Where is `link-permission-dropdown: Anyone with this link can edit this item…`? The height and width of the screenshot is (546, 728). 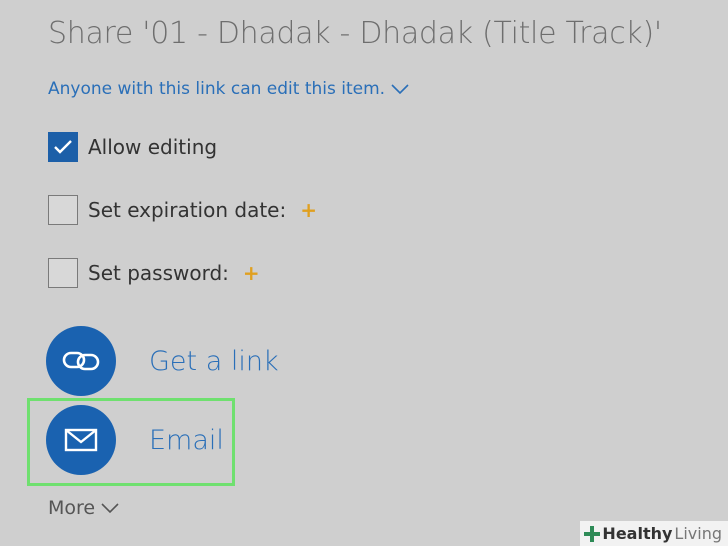 link-permission-dropdown: Anyone with this link can edit this item… is located at coordinates (228, 89).